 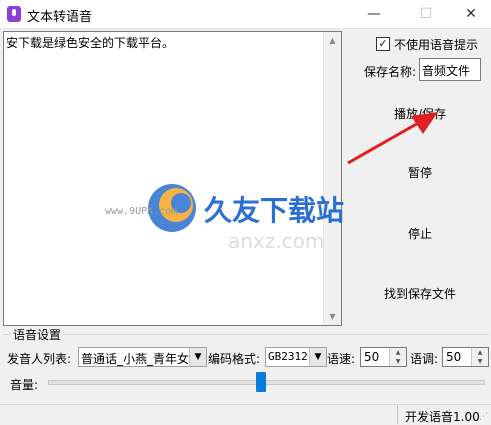 I want to click on vertical-scrollbar: ▲ ▼, so click(x=332, y=178).